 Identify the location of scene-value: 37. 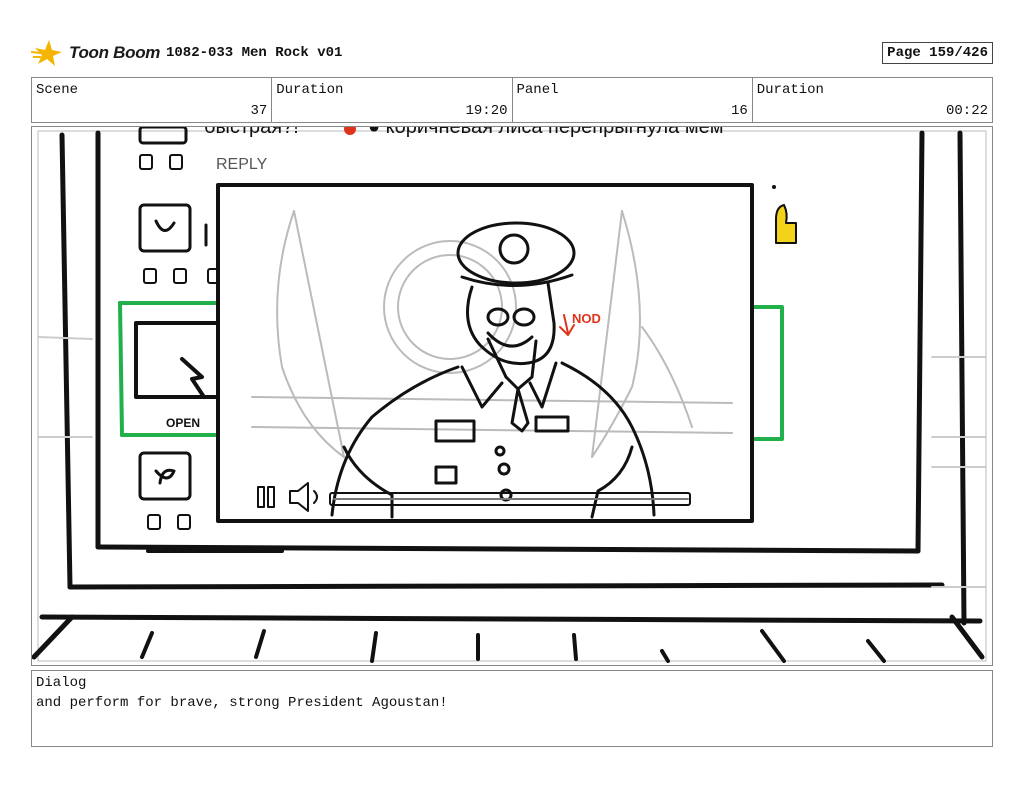
(259, 111).